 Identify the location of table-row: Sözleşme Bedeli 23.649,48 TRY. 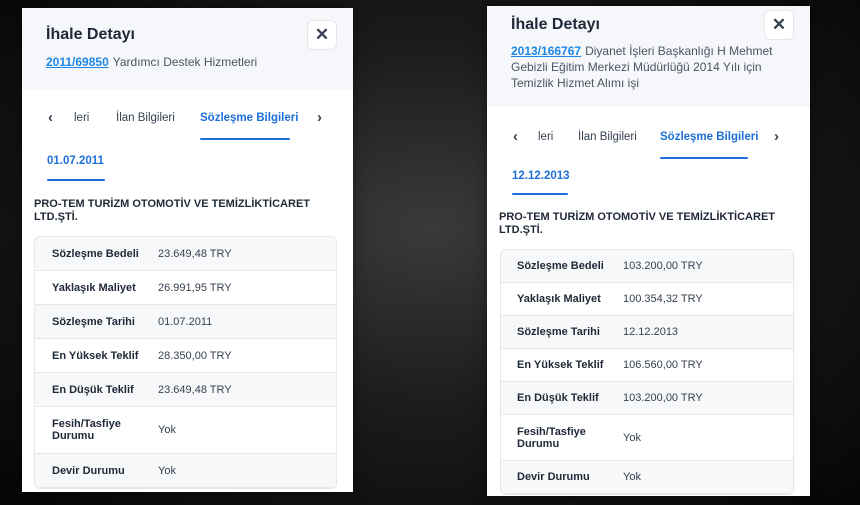
(185, 254).